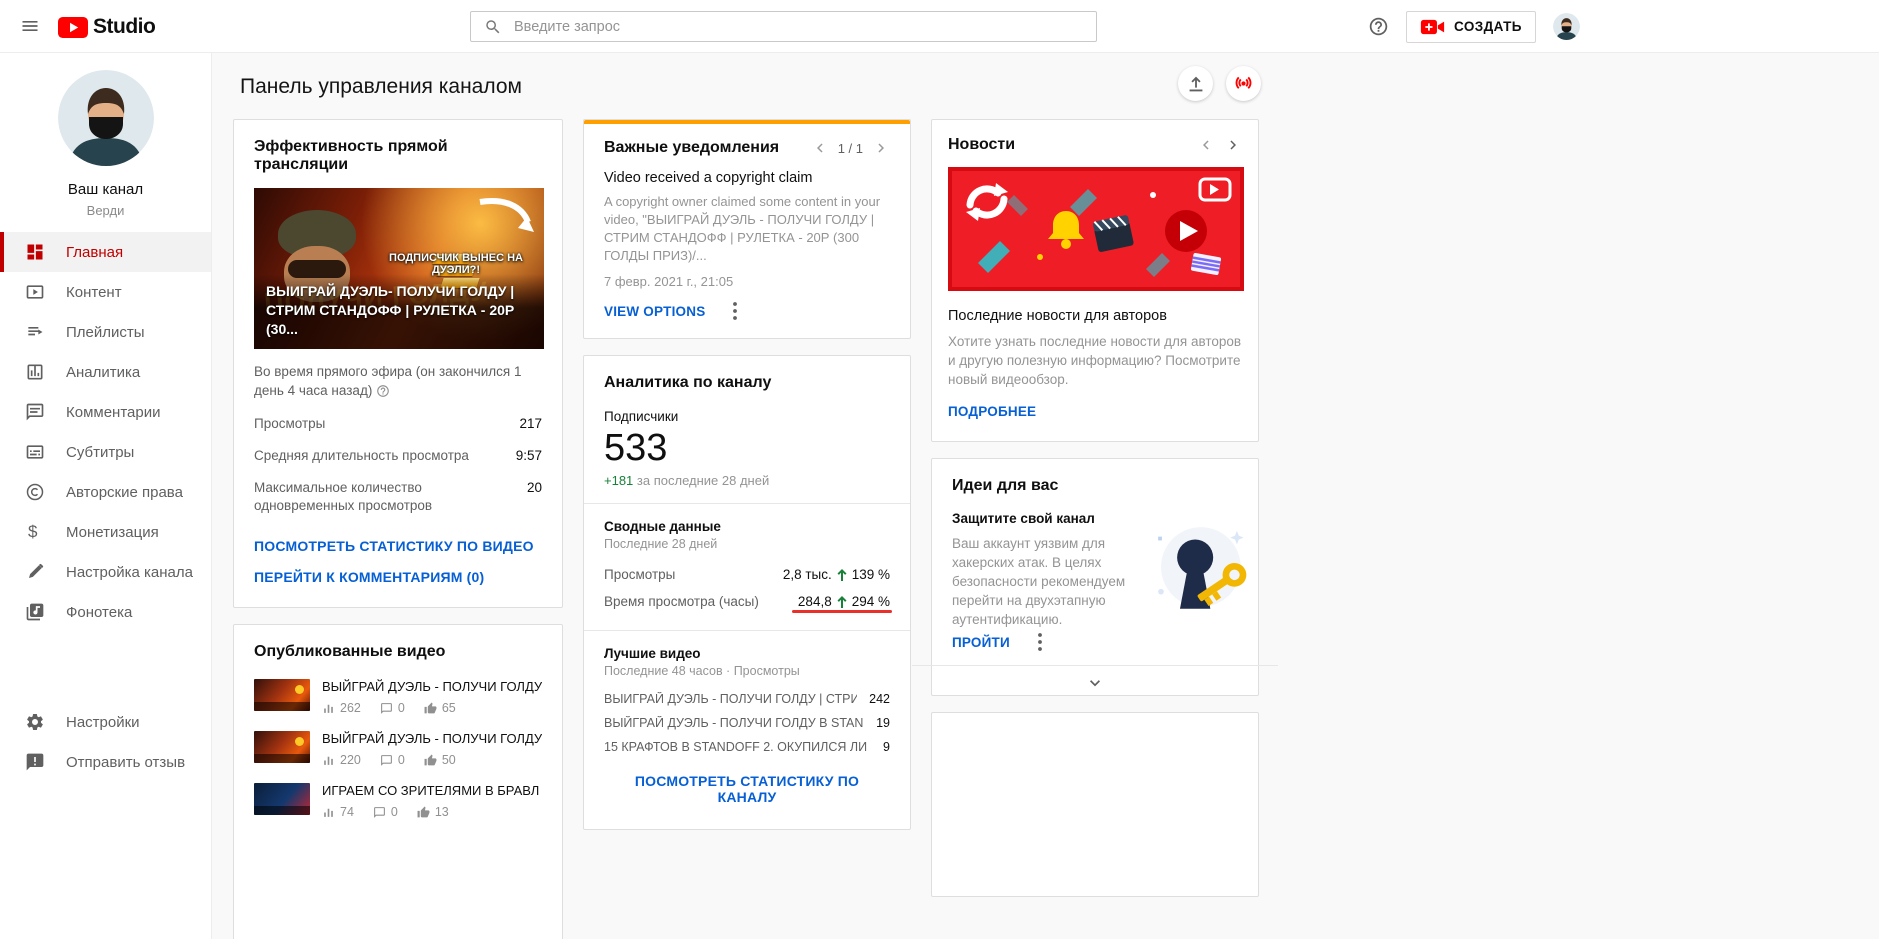  I want to click on summary-row: Просмотры 2,8 тыс. 139 %, so click(747, 574).